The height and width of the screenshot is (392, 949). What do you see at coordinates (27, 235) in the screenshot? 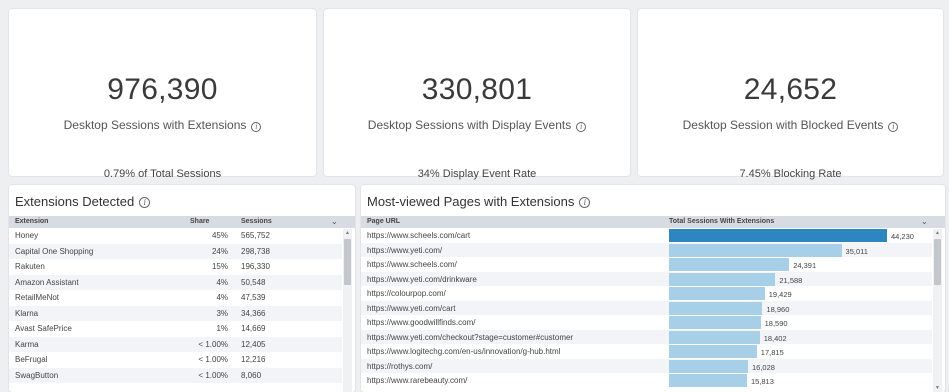
I see `extension-name-cell: Honey` at bounding box center [27, 235].